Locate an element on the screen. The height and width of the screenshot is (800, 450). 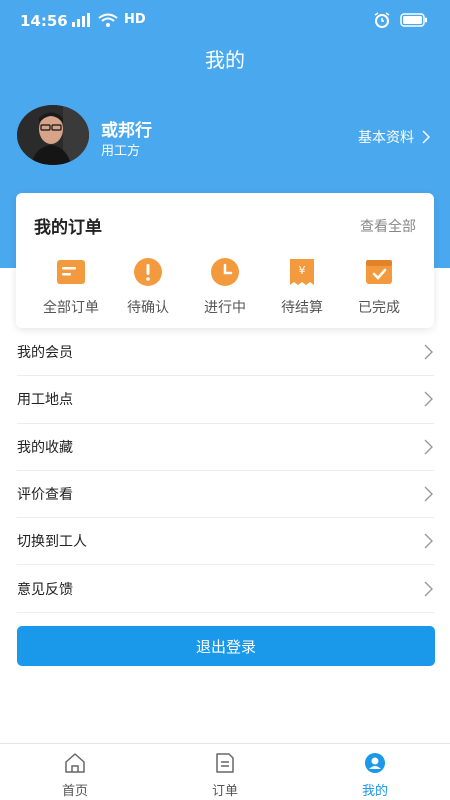
logout-button: 退出登录 is located at coordinates (226, 646).